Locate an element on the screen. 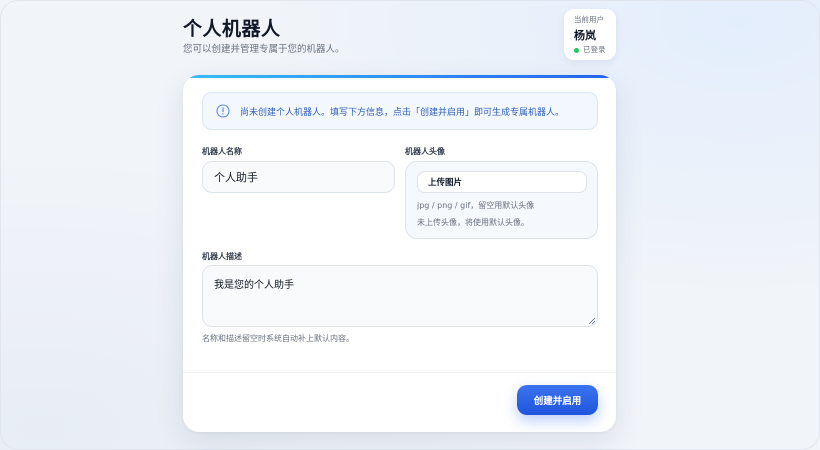 Image resolution: width=820 pixels, height=450 pixels. robot-description-textarea: 我是您的个人助手 is located at coordinates (400, 296).